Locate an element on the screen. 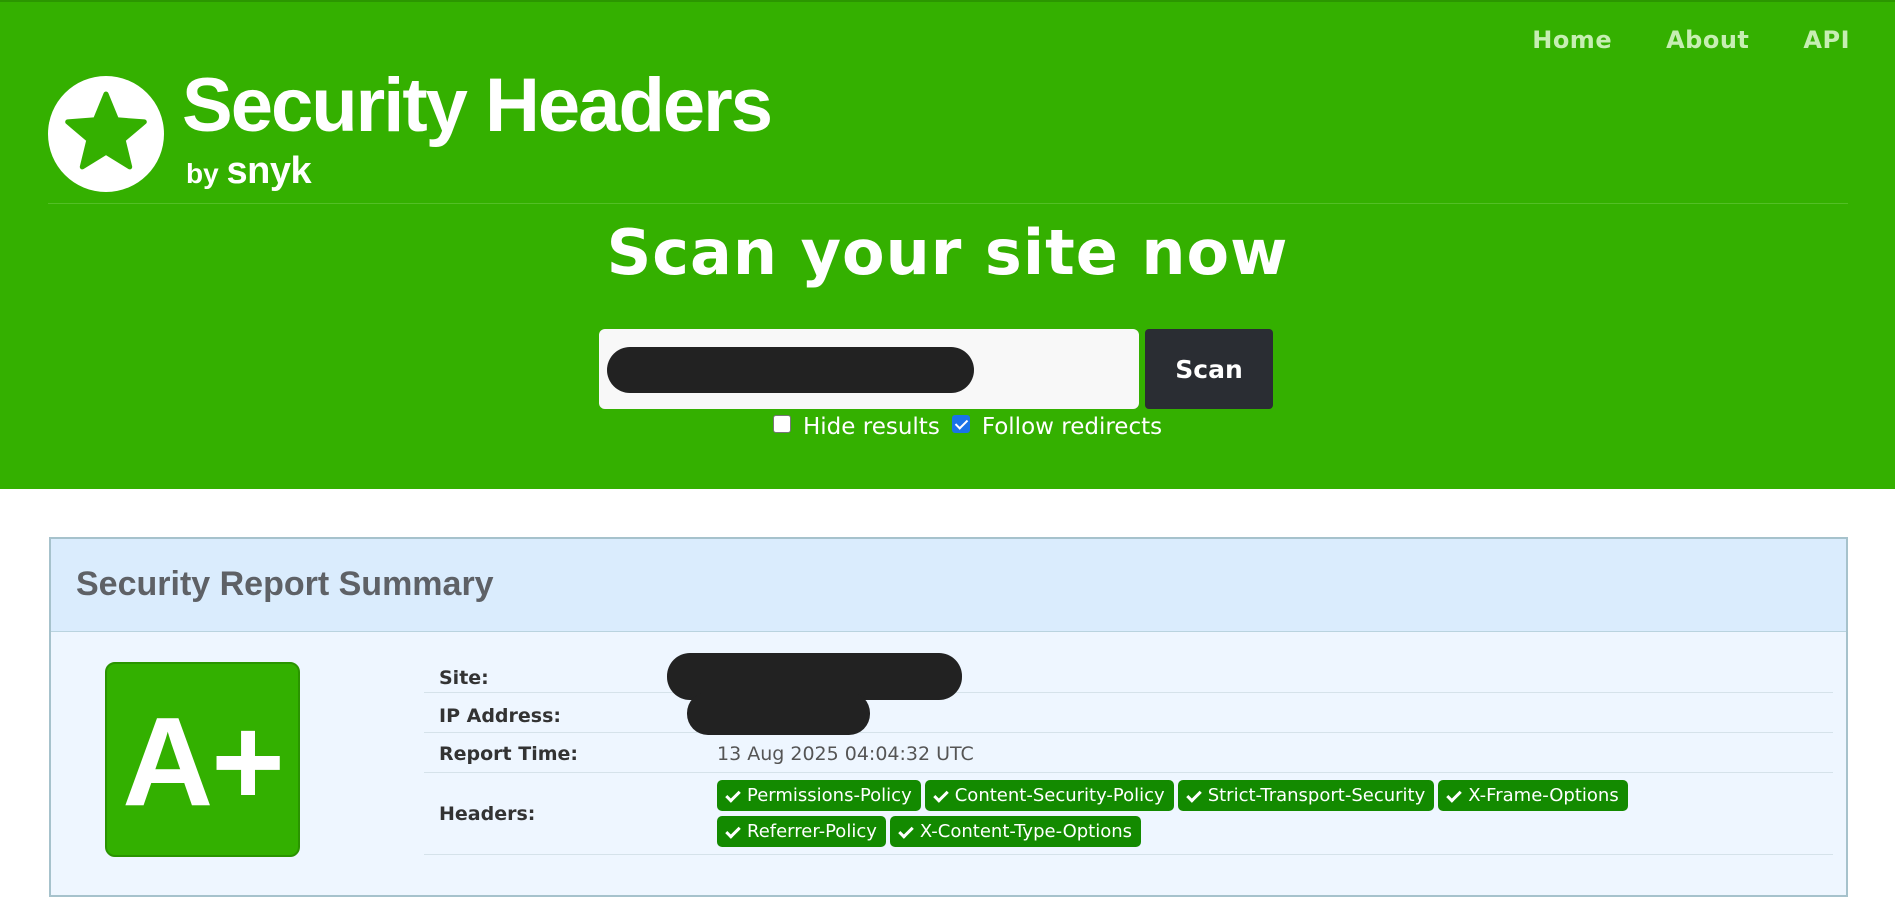 The width and height of the screenshot is (1895, 897). header-divider is located at coordinates (948, 203).